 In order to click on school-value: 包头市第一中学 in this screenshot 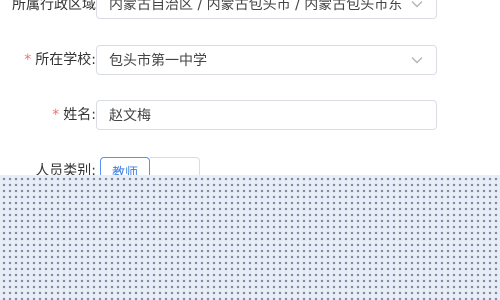, I will do `click(158, 61)`.